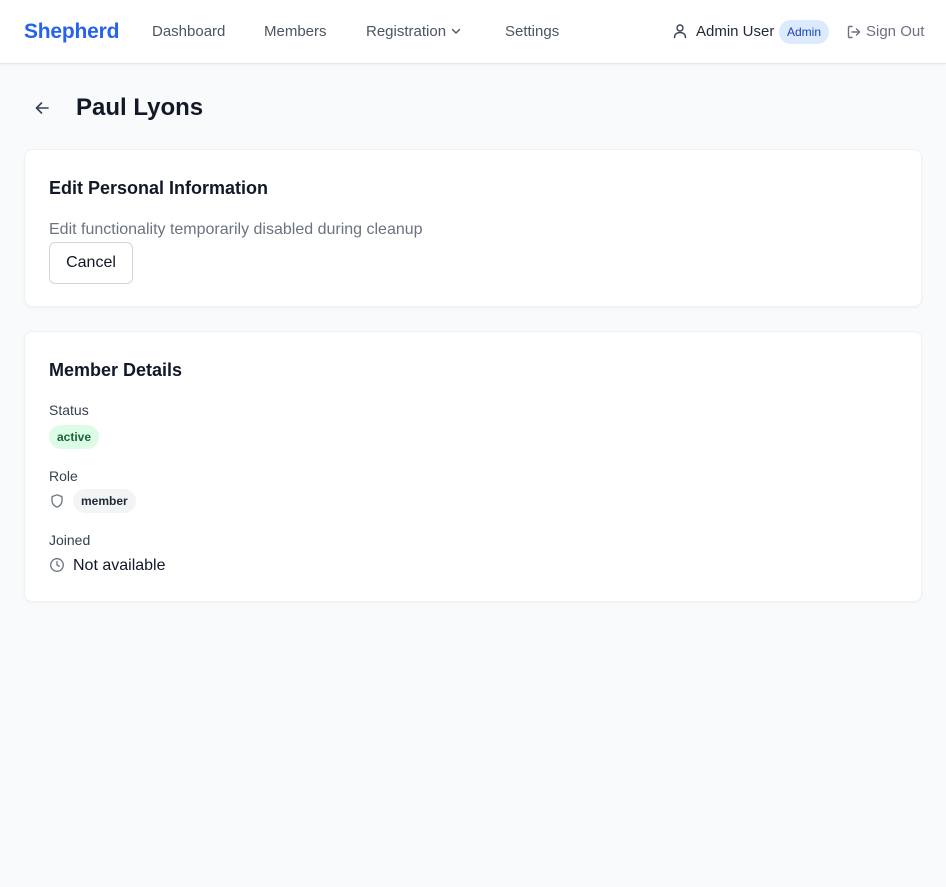 This screenshot has height=887, width=946. What do you see at coordinates (188, 32) in the screenshot?
I see `nav-item-dashboard: Dashboard` at bounding box center [188, 32].